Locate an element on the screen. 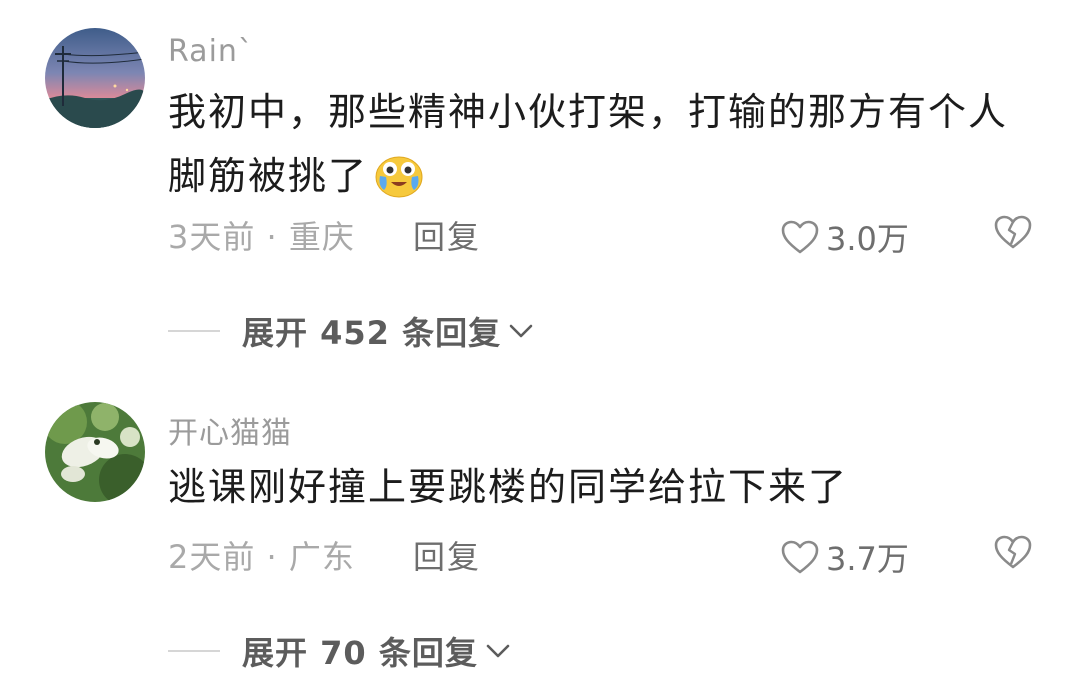 Image resolution: width=1080 pixels, height=692 pixels. expand-replies-label: 展开 452 条回复 is located at coordinates (372, 333).